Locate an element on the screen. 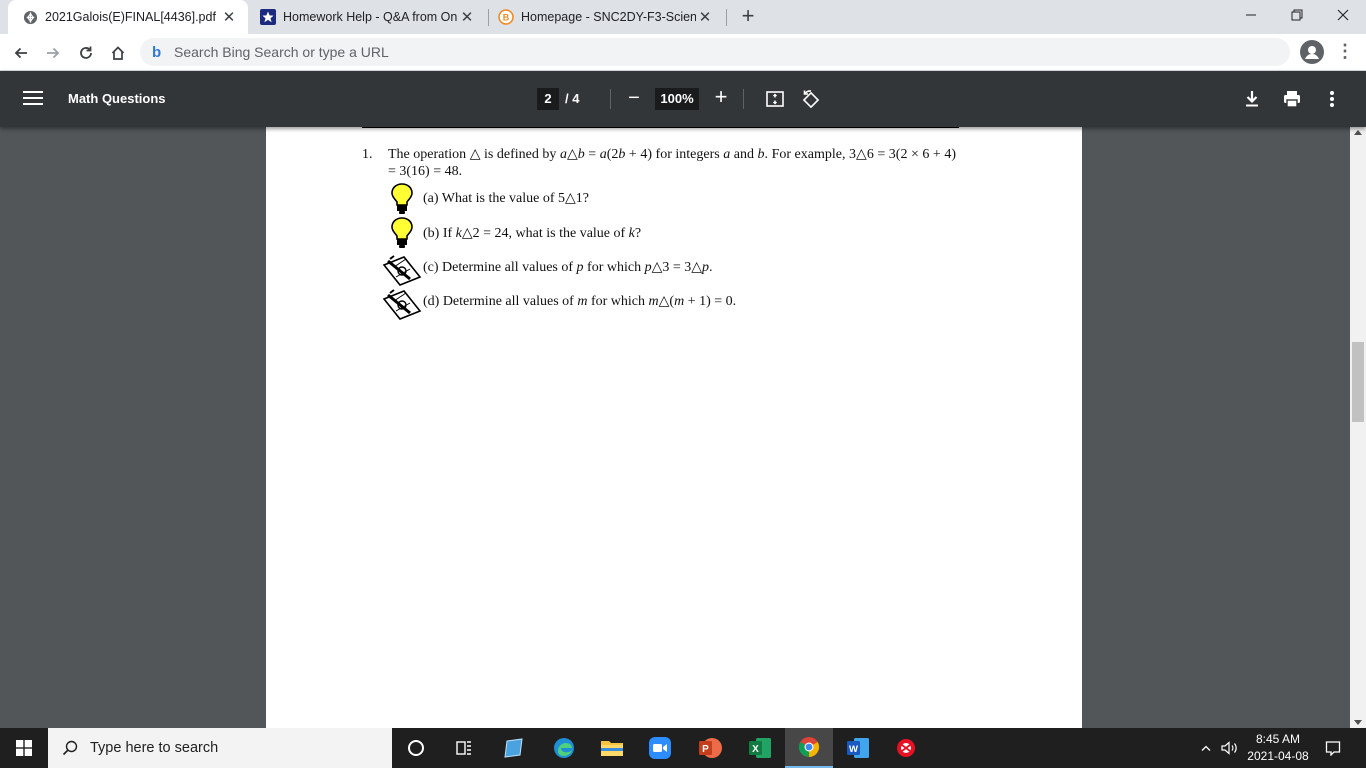 This screenshot has width=1366, height=768. address-bar: b Search Bing Search or type a URL is located at coordinates (715, 52).